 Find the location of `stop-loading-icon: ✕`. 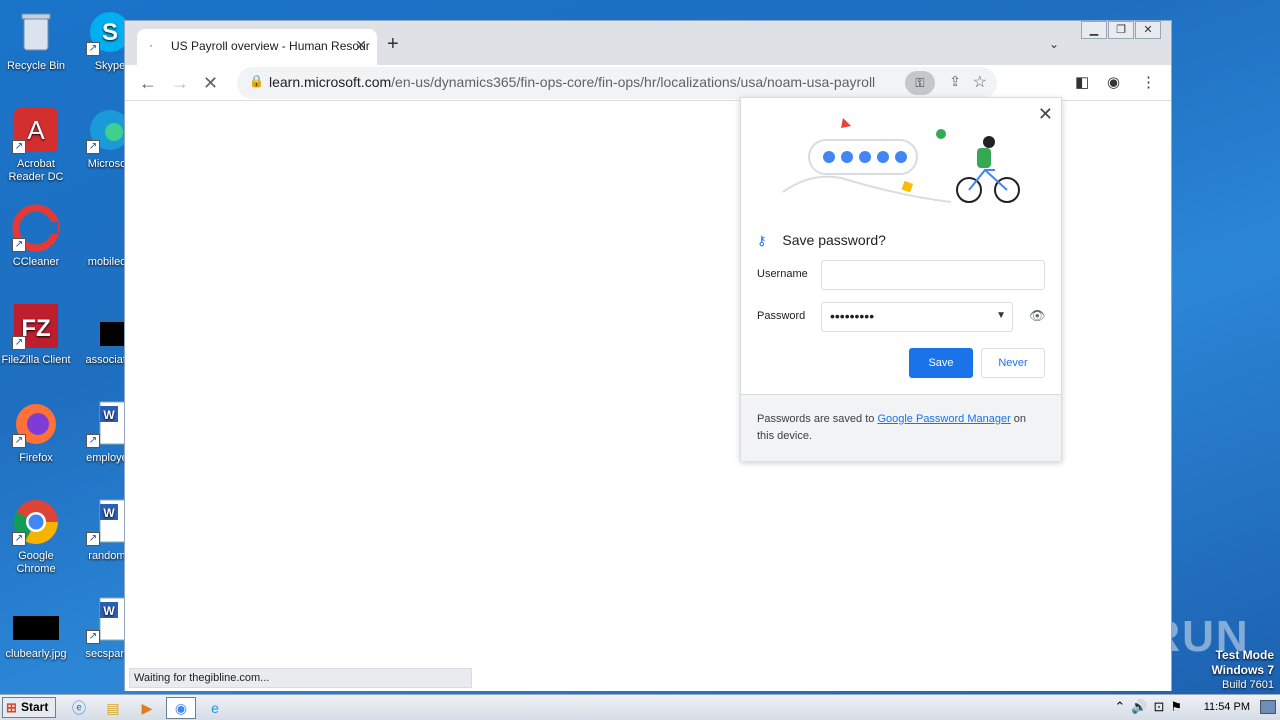

stop-loading-icon: ✕ is located at coordinates (210, 83).